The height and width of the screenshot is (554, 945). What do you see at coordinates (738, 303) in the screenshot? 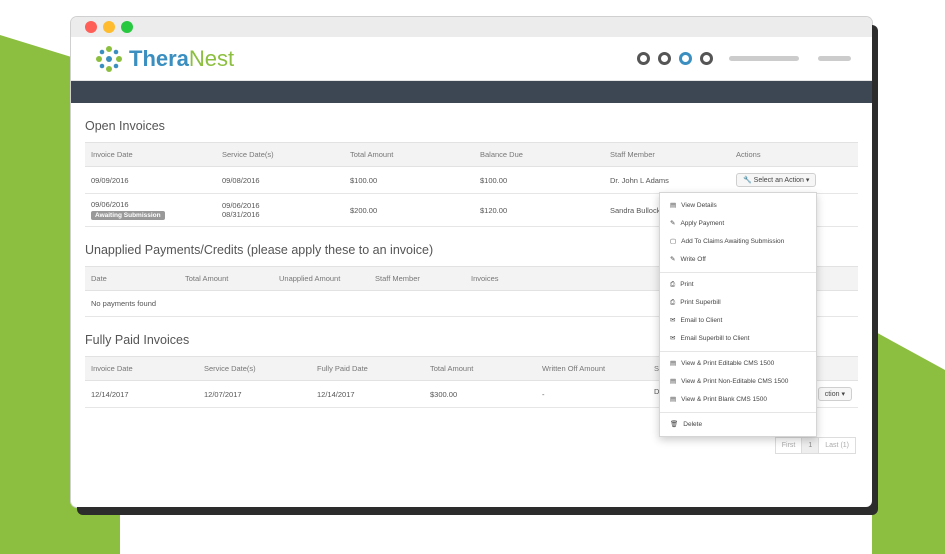
I see `menu-item-print-superbill: ⎙ Print Superbill` at bounding box center [738, 303].